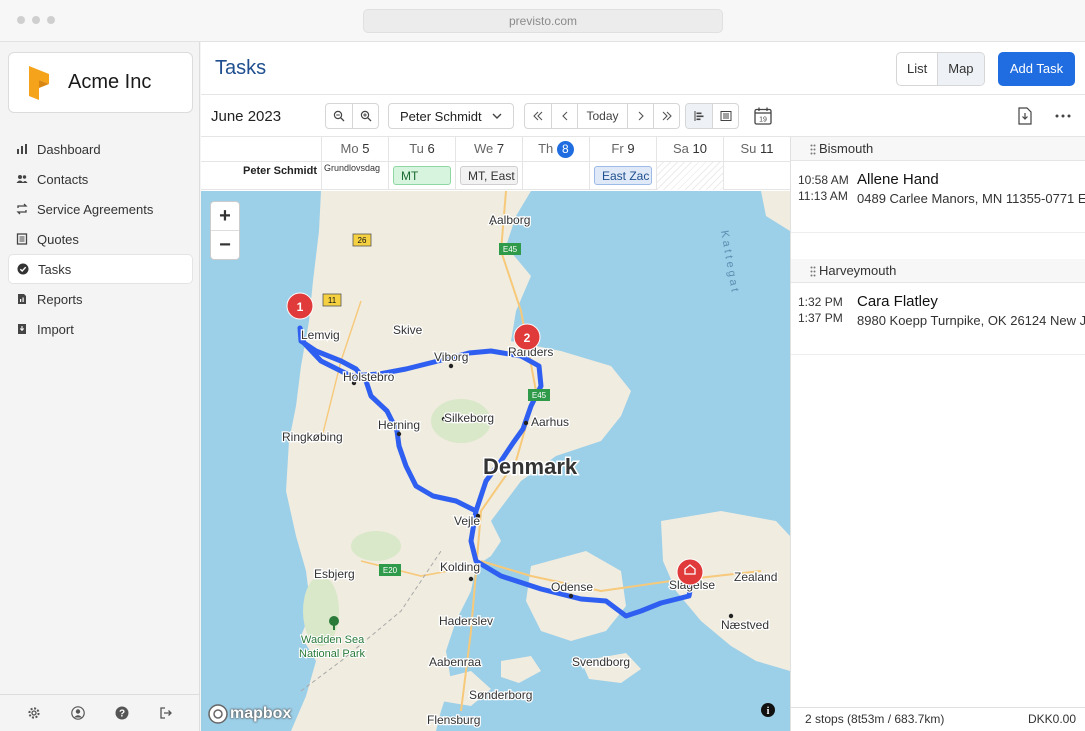 Image resolution: width=1085 pixels, height=731 pixels. Describe the element at coordinates (1063, 116) in the screenshot. I see `more-options-button` at that location.